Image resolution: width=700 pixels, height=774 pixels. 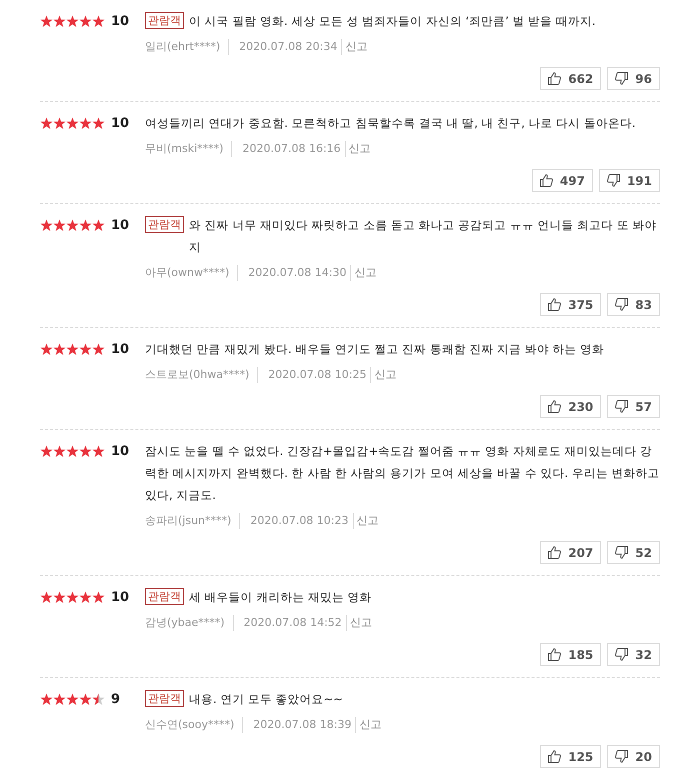 What do you see at coordinates (571, 78) in the screenshot?
I see `like-button: 662` at bounding box center [571, 78].